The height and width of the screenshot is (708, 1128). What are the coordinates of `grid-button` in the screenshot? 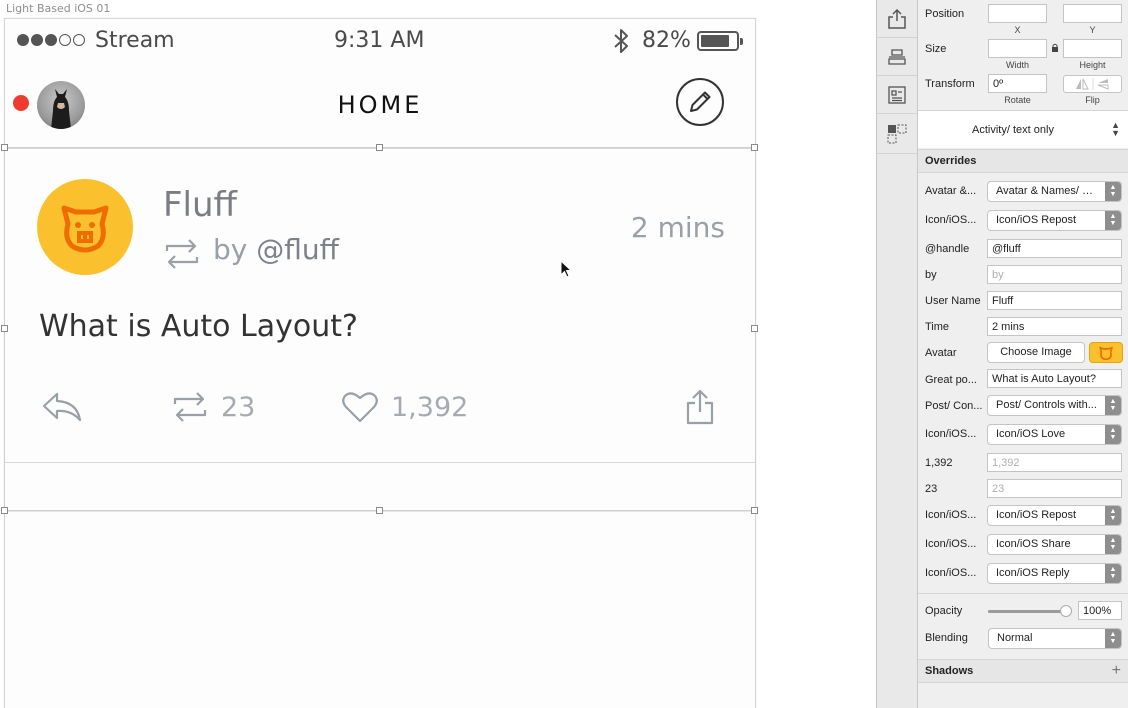 It's located at (897, 134).